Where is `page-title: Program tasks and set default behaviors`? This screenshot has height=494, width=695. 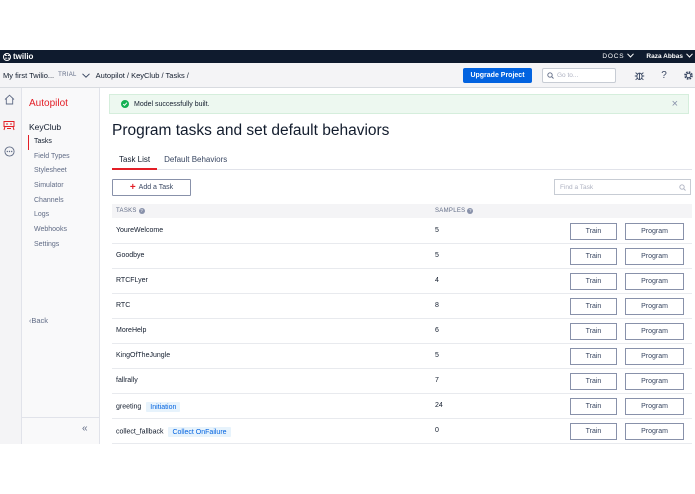
page-title: Program tasks and set default behaviors is located at coordinates (251, 130).